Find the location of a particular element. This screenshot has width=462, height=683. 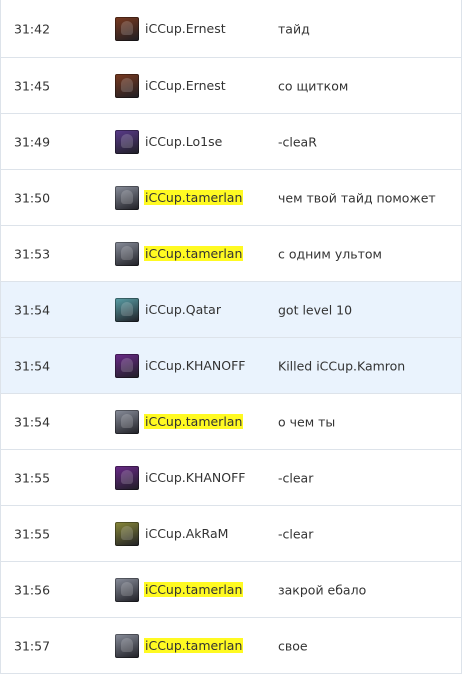

chat-row: 31:56 iCCup.tamerlan закрой ебало is located at coordinates (231, 590).